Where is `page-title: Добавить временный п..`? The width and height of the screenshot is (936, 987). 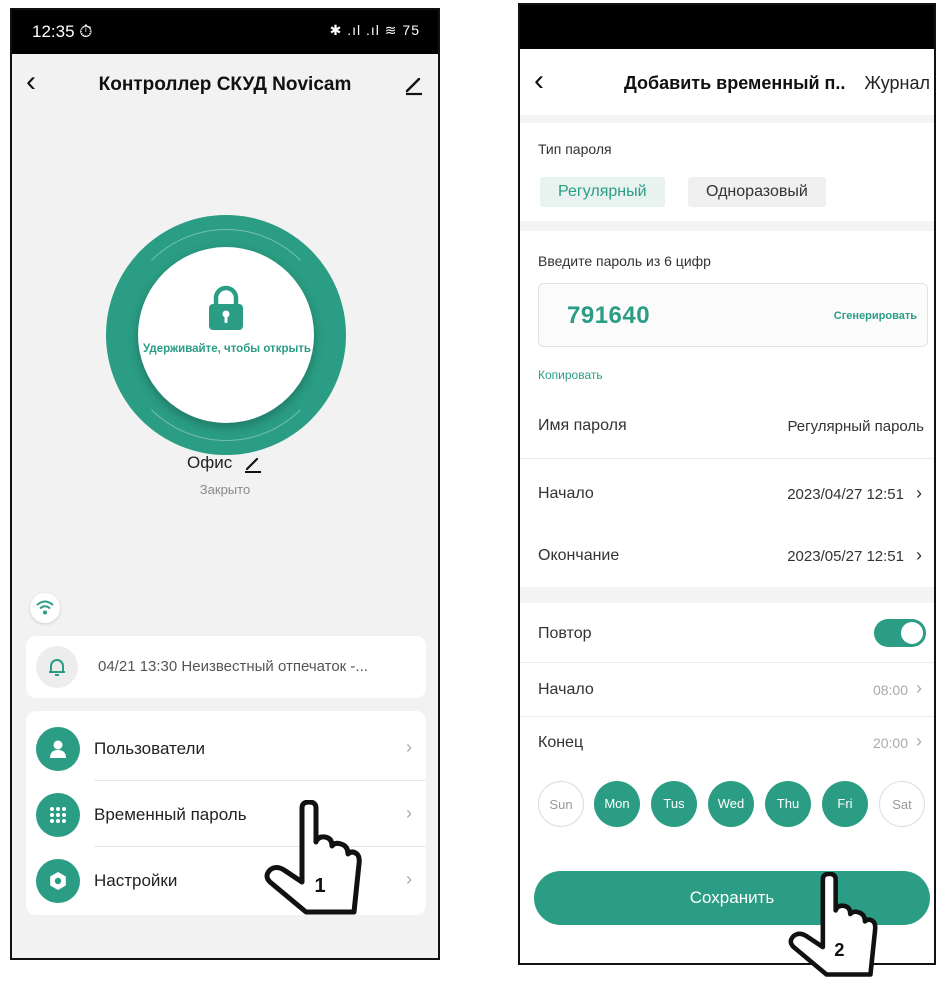 page-title: Добавить временный п.. is located at coordinates (735, 83).